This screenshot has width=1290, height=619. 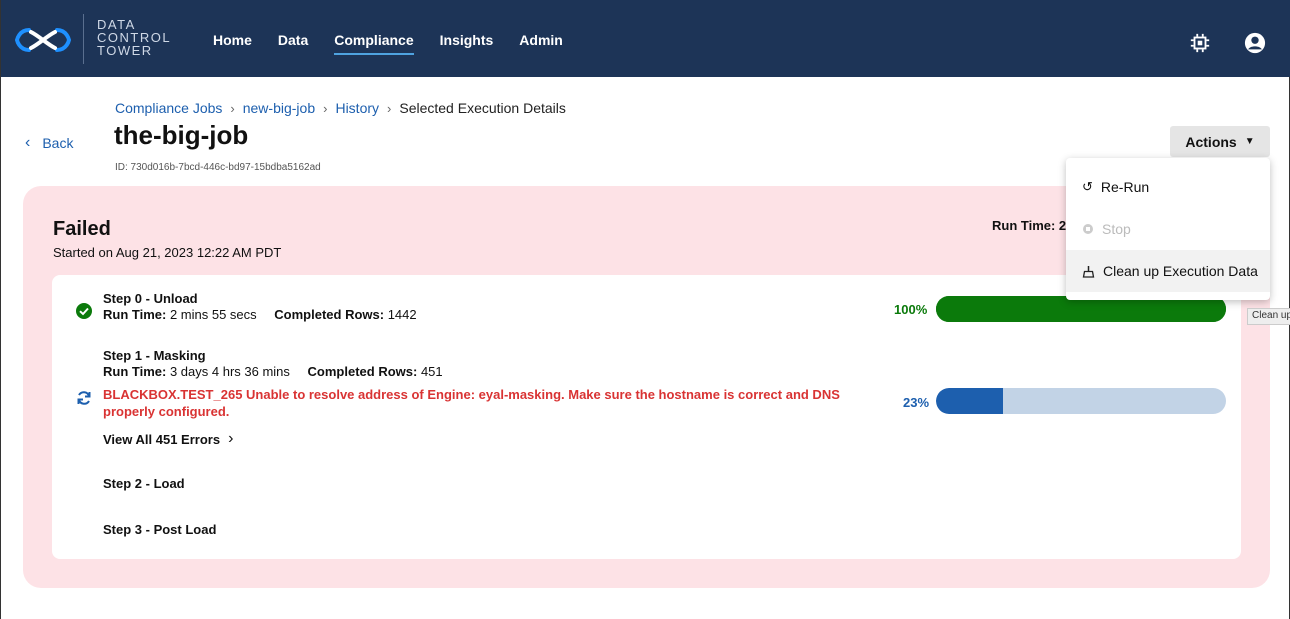 What do you see at coordinates (1116, 229) in the screenshot?
I see `menu-item-label: Stop` at bounding box center [1116, 229].